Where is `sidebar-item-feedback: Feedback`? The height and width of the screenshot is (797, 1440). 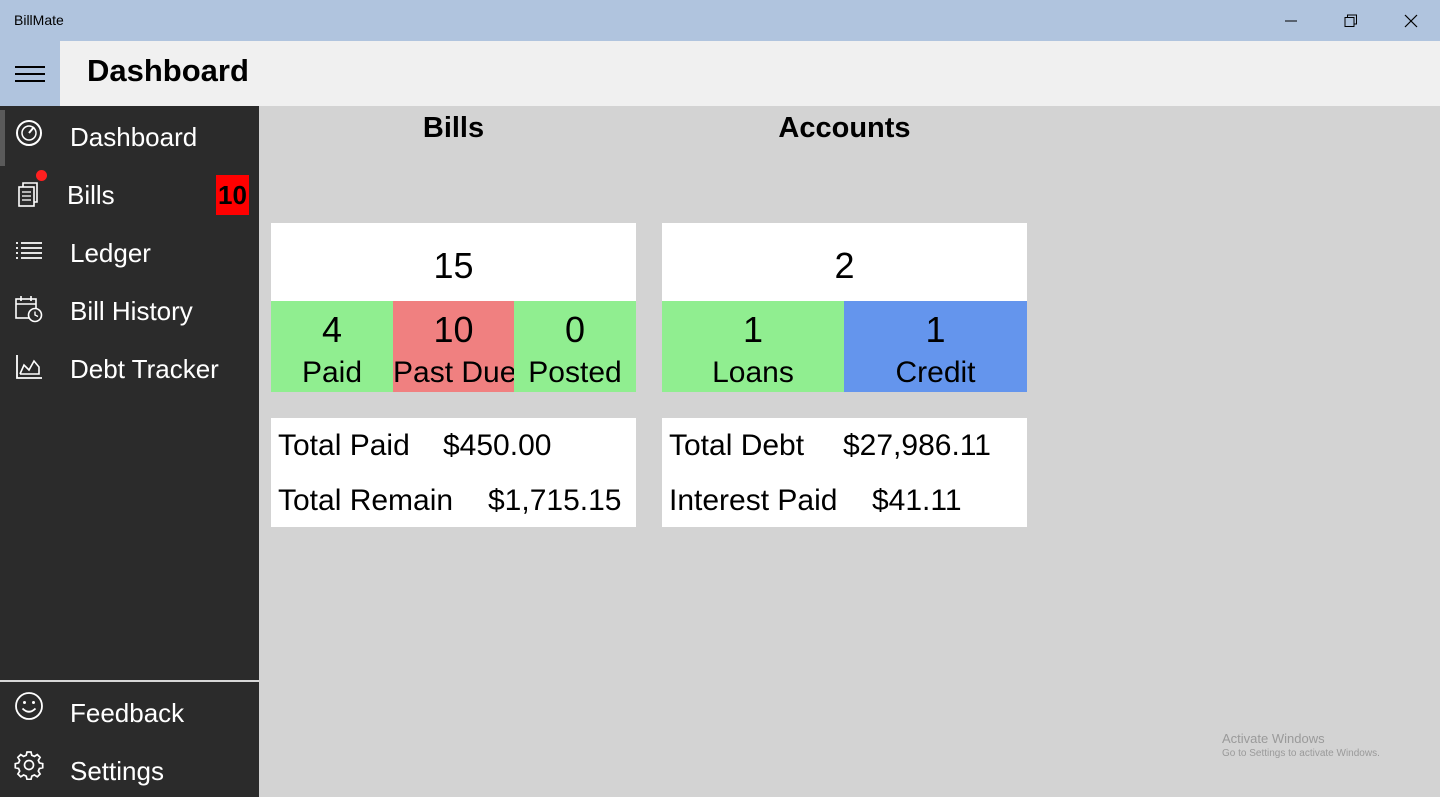
sidebar-item-feedback: Feedback is located at coordinates (129, 711).